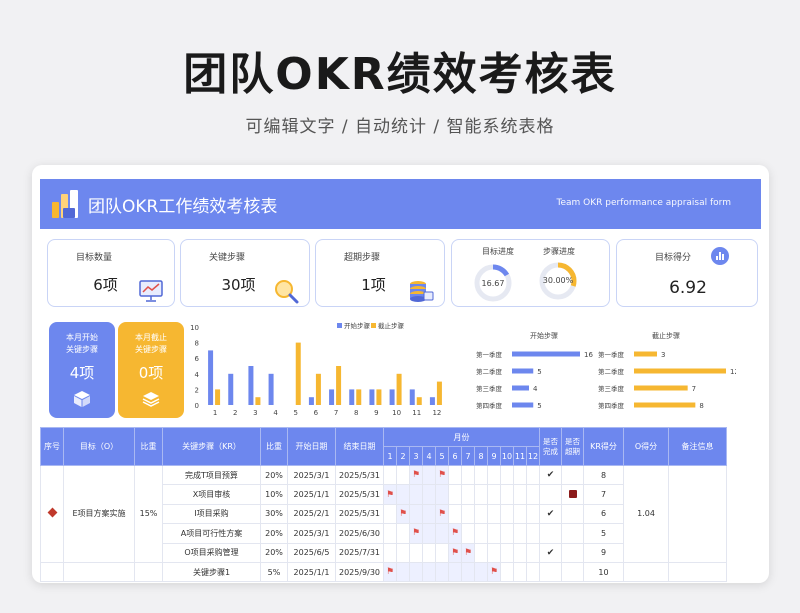 The width and height of the screenshot is (800, 613). Describe the element at coordinates (359, 572) in the screenshot. I see `cell-end: 2025/9/30` at that location.